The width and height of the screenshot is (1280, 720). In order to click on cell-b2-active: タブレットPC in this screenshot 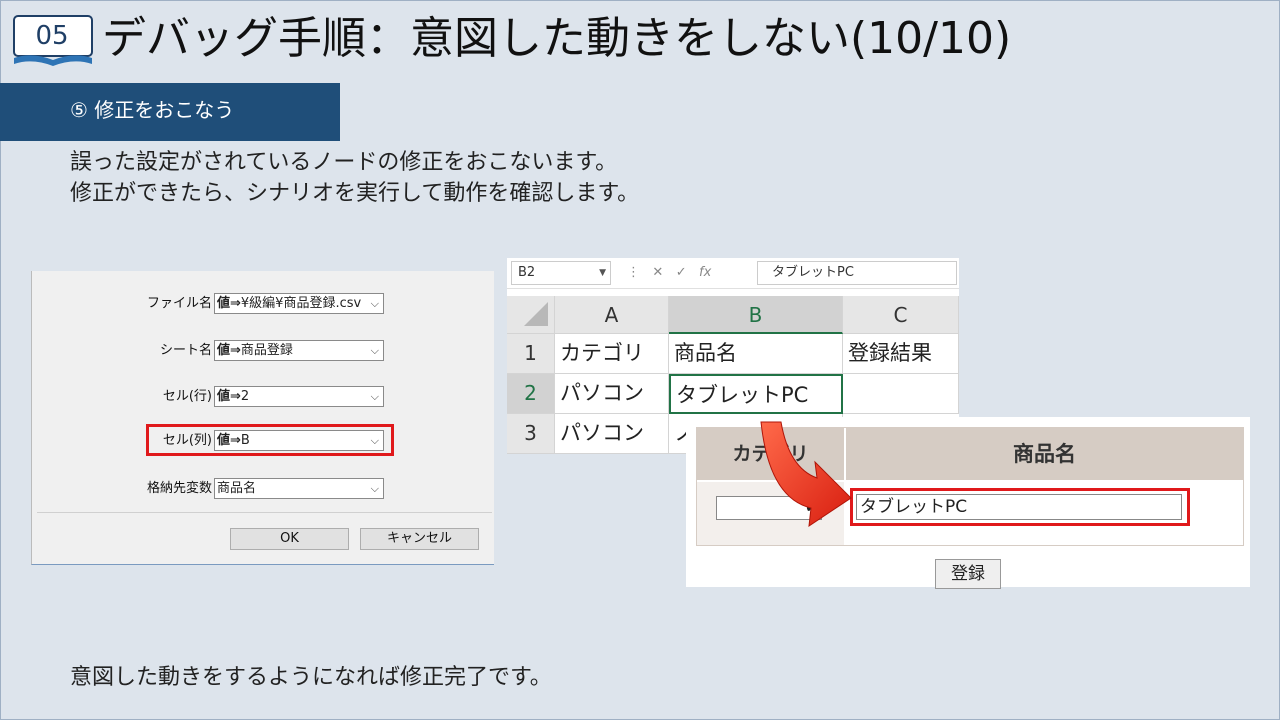, I will do `click(756, 394)`.